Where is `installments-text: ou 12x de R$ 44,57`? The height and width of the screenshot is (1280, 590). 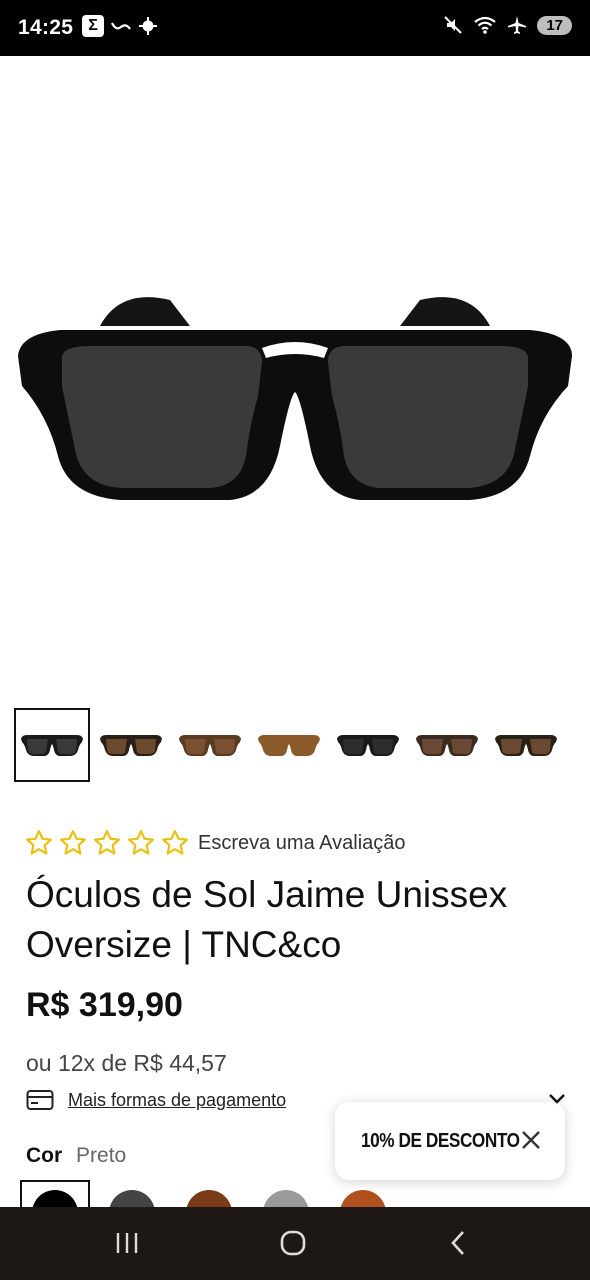
installments-text: ou 12x de R$ 44,57 is located at coordinates (126, 1063).